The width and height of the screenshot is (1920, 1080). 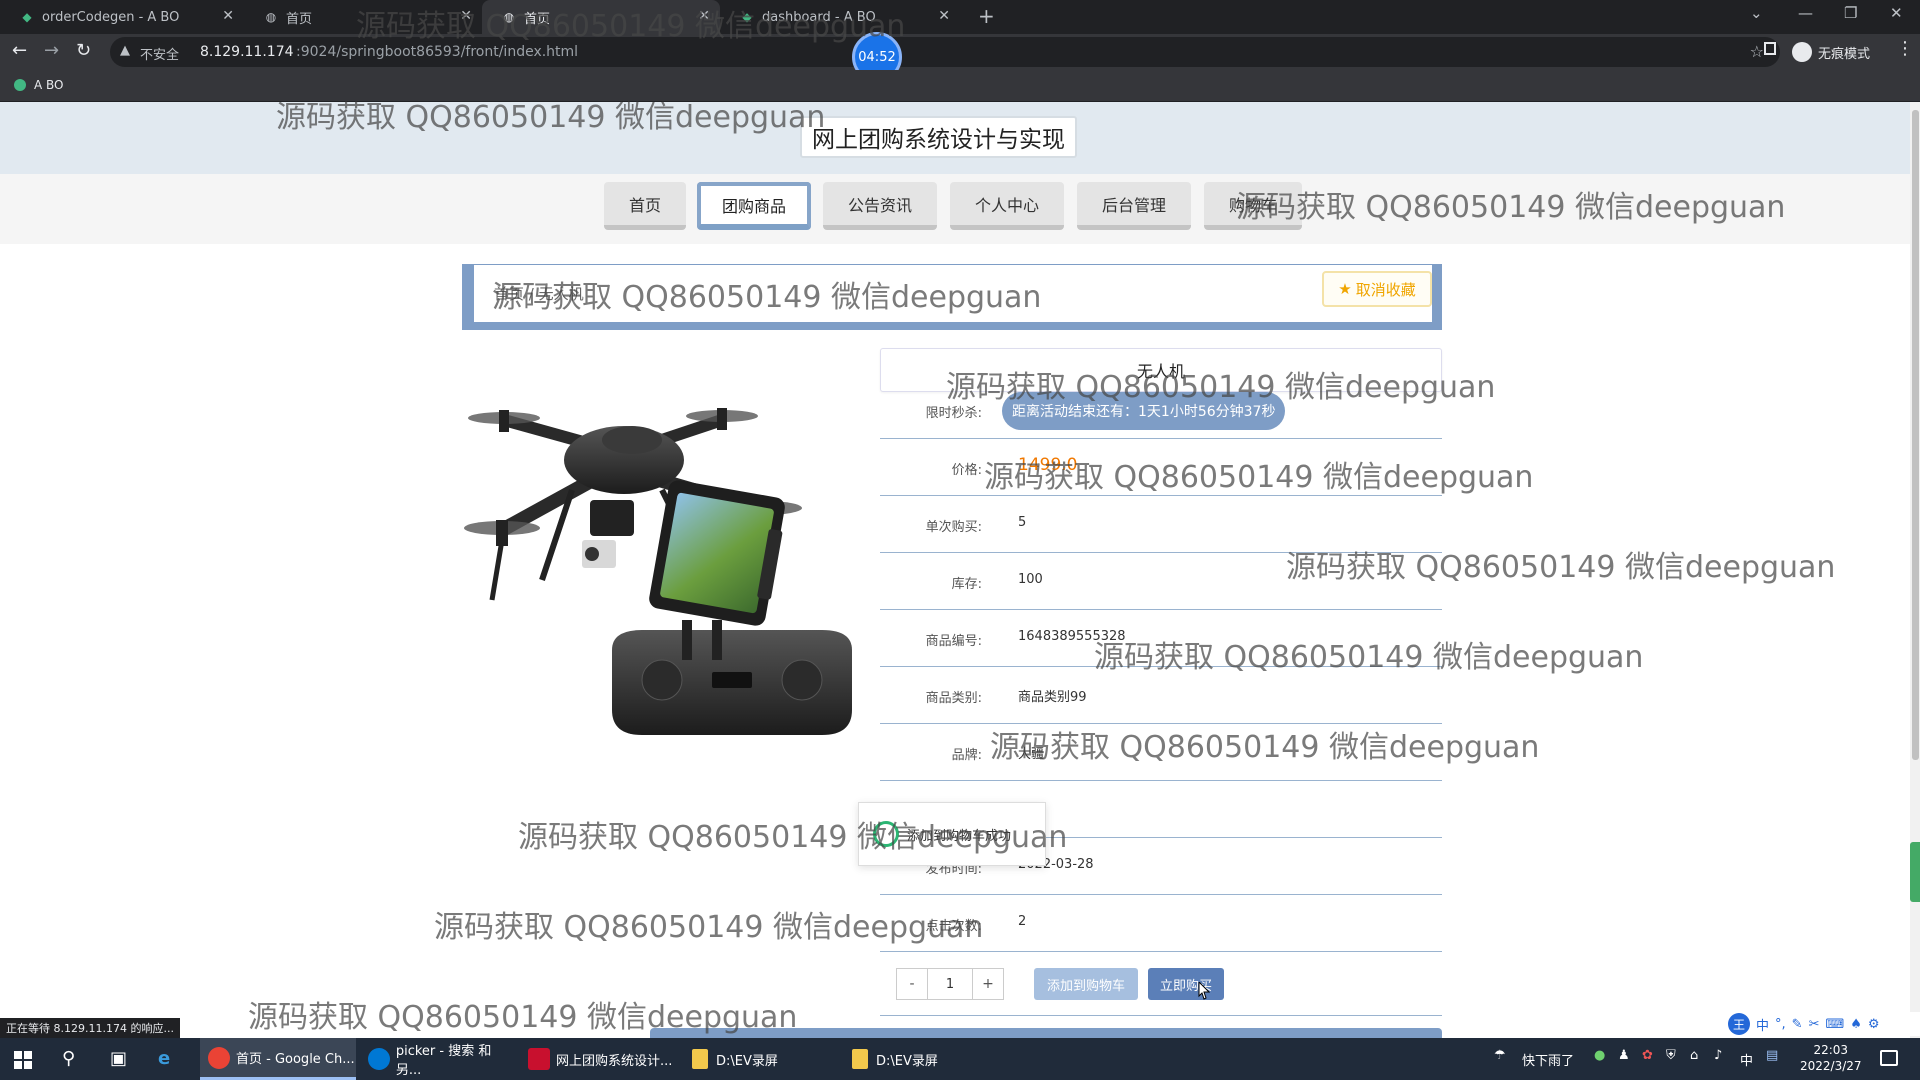 I want to click on reload-icon: ↻, so click(x=83, y=50).